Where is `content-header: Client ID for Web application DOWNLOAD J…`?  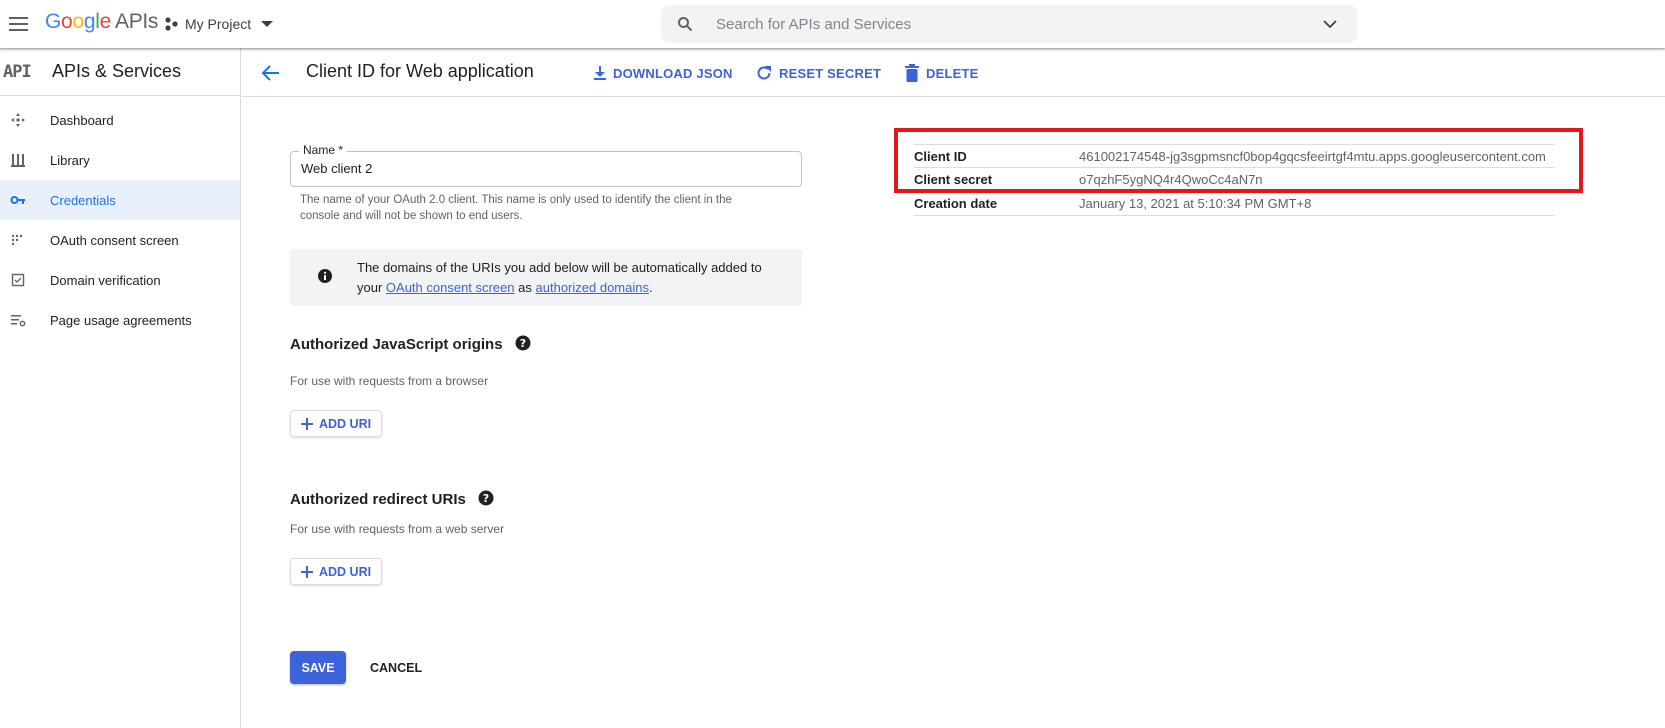
content-header: Client ID for Web application DOWNLOAD J… is located at coordinates (953, 72).